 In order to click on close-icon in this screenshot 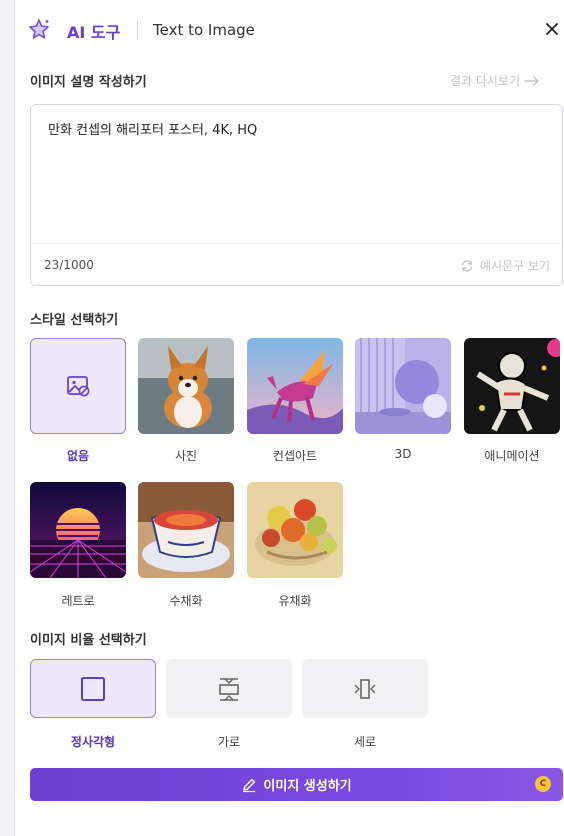, I will do `click(552, 29)`.